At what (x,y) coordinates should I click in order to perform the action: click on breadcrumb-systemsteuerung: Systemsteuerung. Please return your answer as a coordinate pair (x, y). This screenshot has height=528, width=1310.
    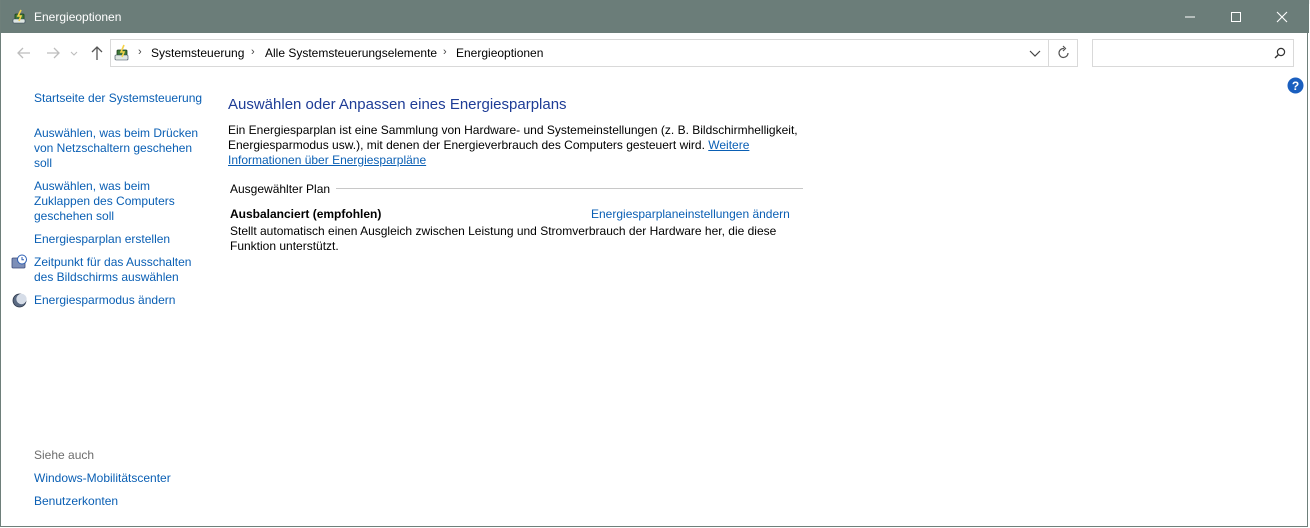
    Looking at the image, I should click on (197, 53).